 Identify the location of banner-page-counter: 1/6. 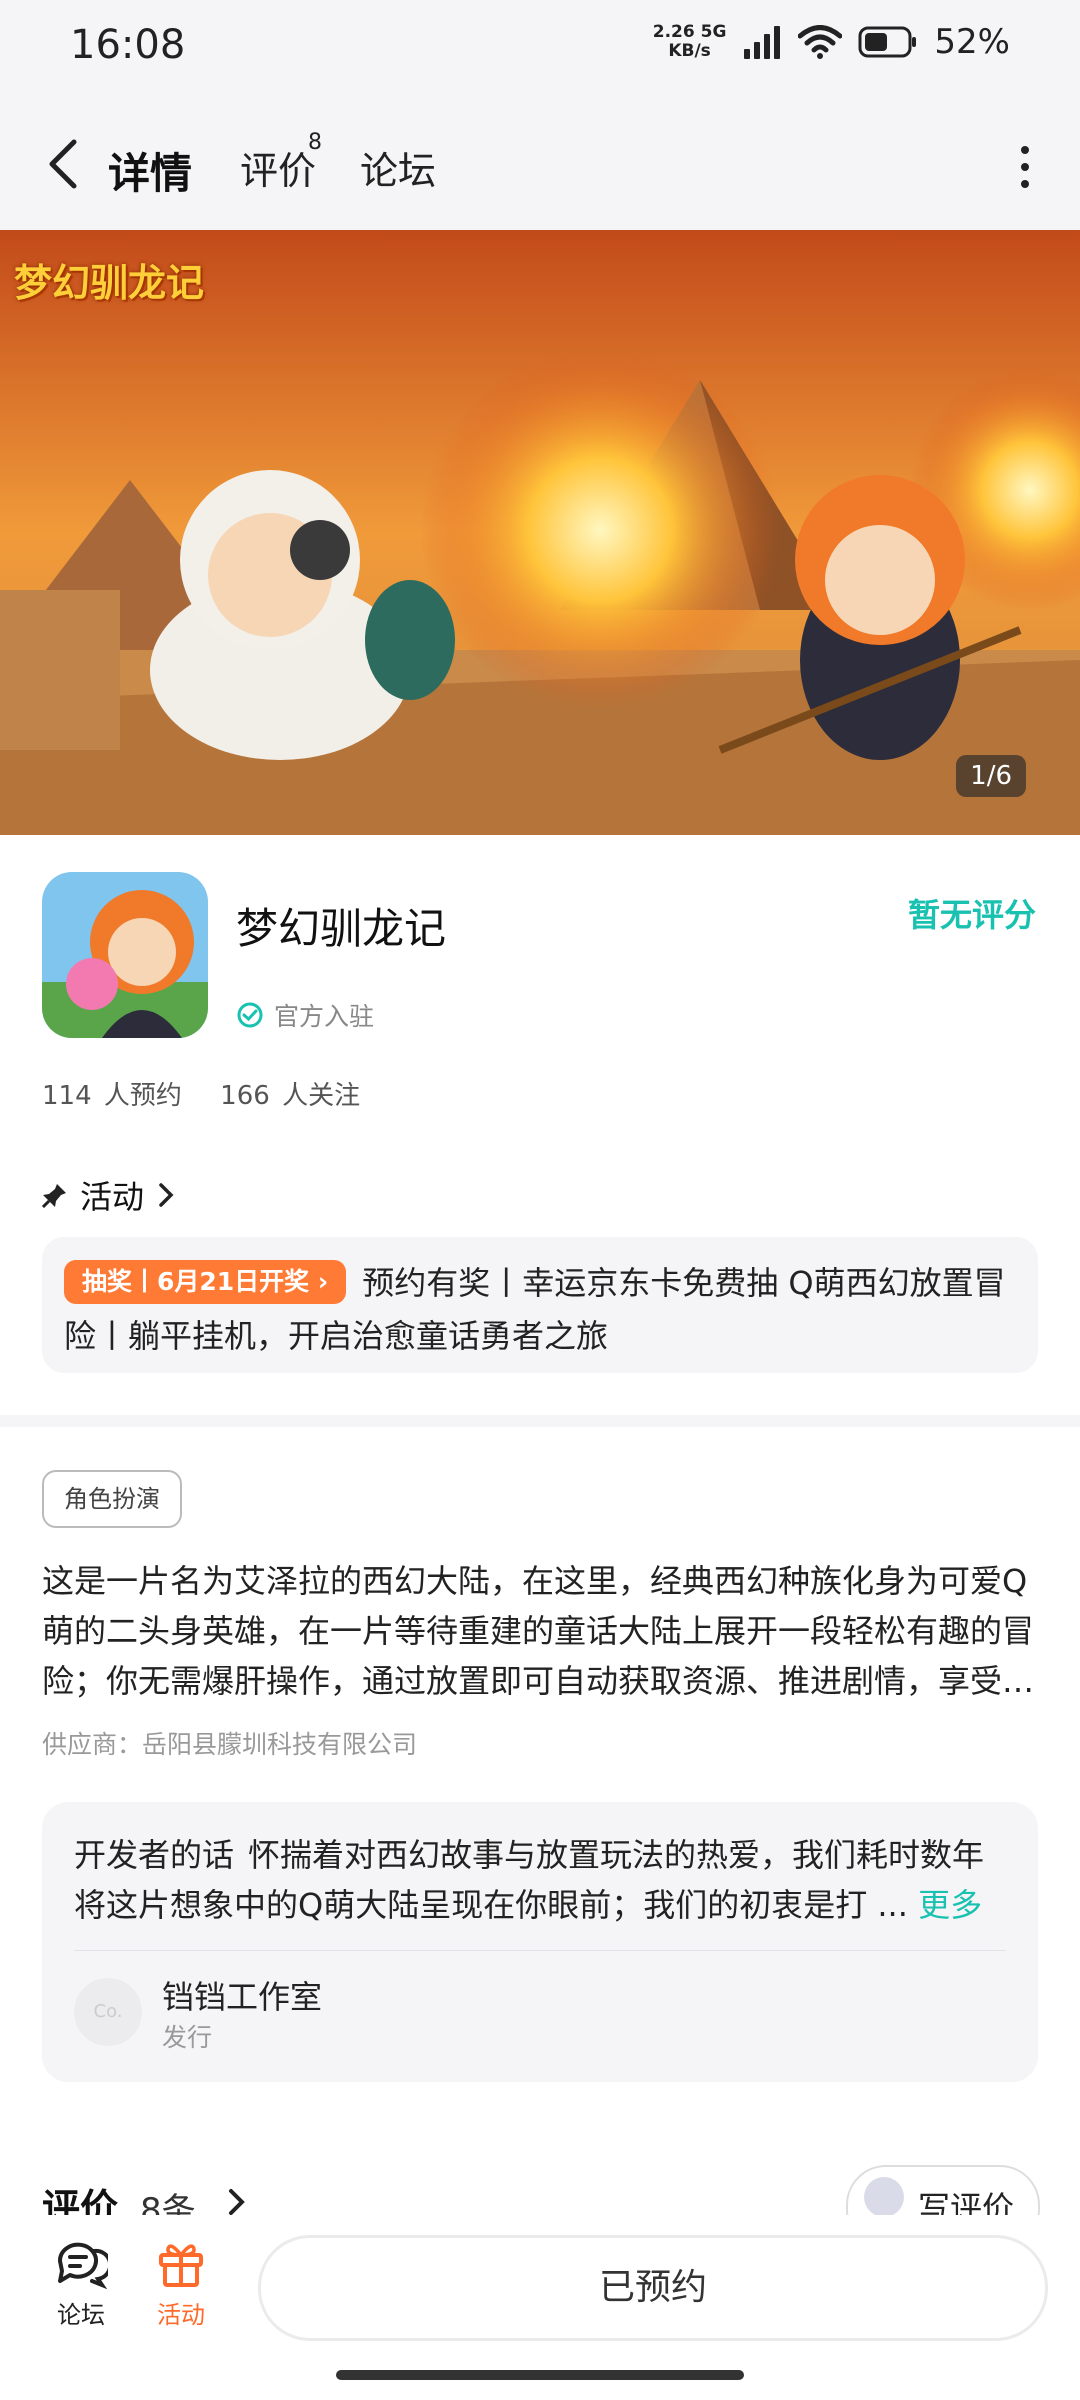
(991, 776).